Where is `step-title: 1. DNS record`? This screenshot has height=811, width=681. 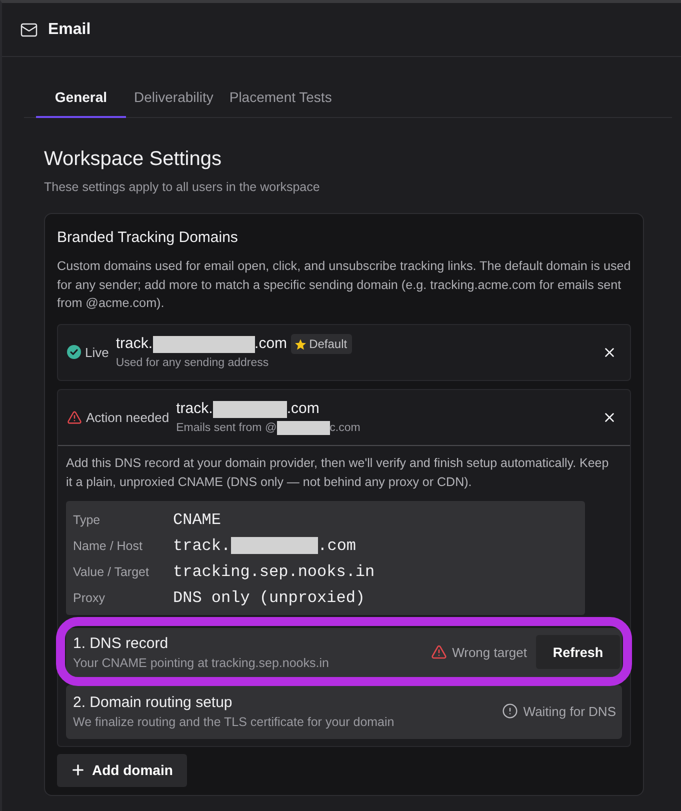
step-title: 1. DNS record is located at coordinates (121, 643).